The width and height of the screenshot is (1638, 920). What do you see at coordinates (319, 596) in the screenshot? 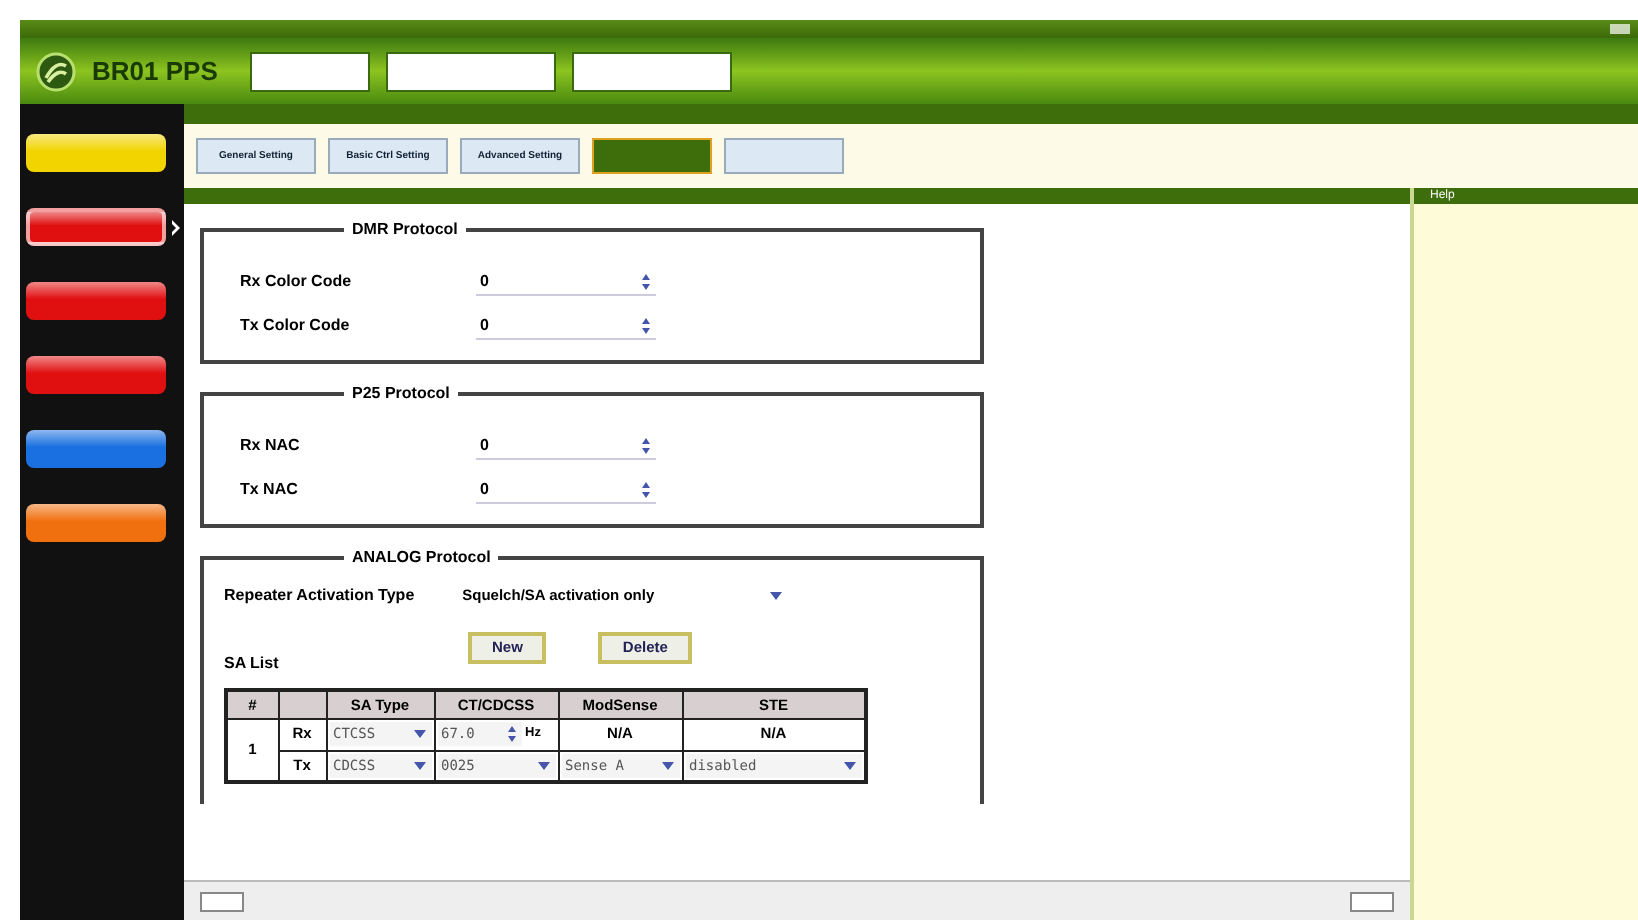
I see `field-label: Repeater Activation Type` at bounding box center [319, 596].